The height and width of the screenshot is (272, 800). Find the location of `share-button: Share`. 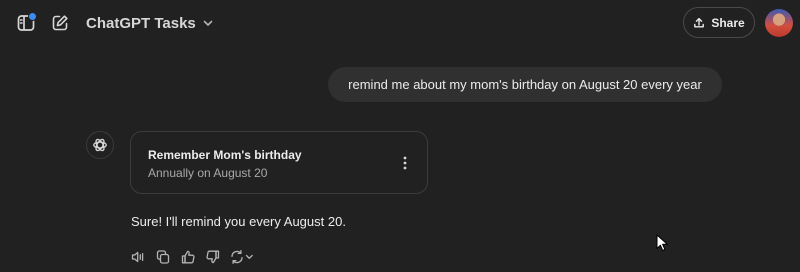

share-button: Share is located at coordinates (719, 22).